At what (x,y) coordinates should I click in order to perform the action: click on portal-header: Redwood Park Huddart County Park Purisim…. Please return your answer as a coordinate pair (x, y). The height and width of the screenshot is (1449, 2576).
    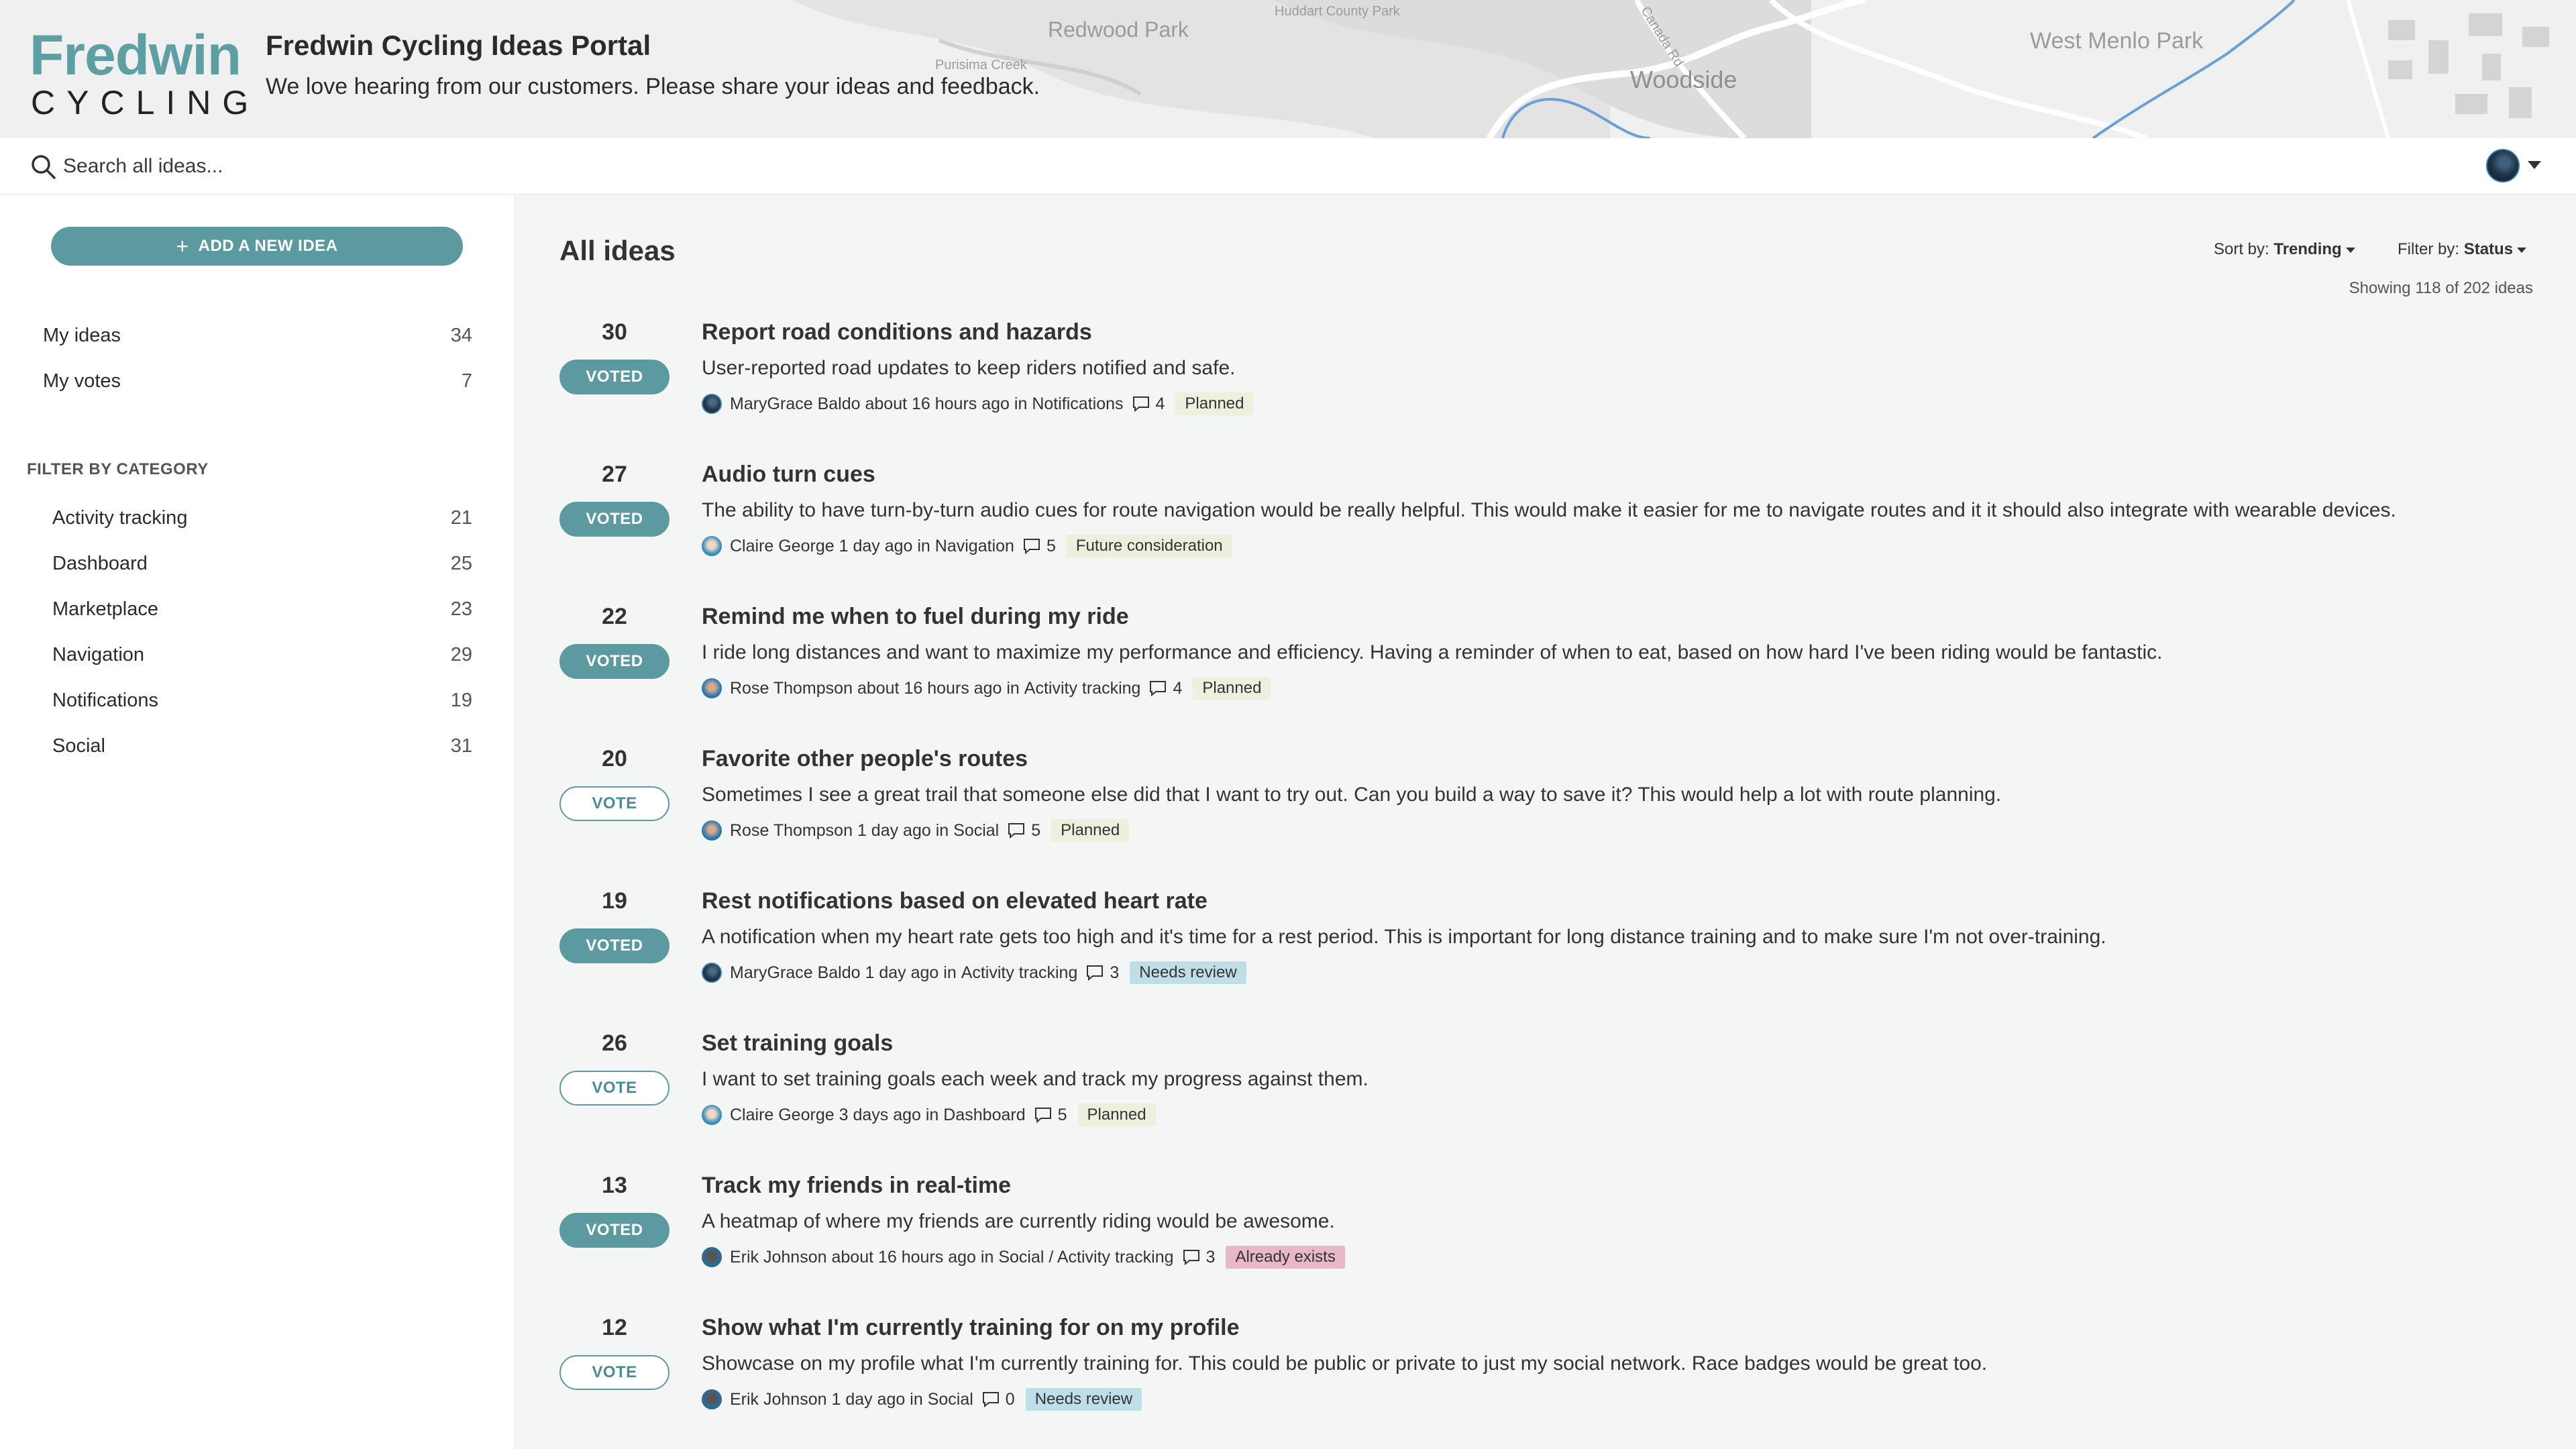
    Looking at the image, I should click on (1288, 69).